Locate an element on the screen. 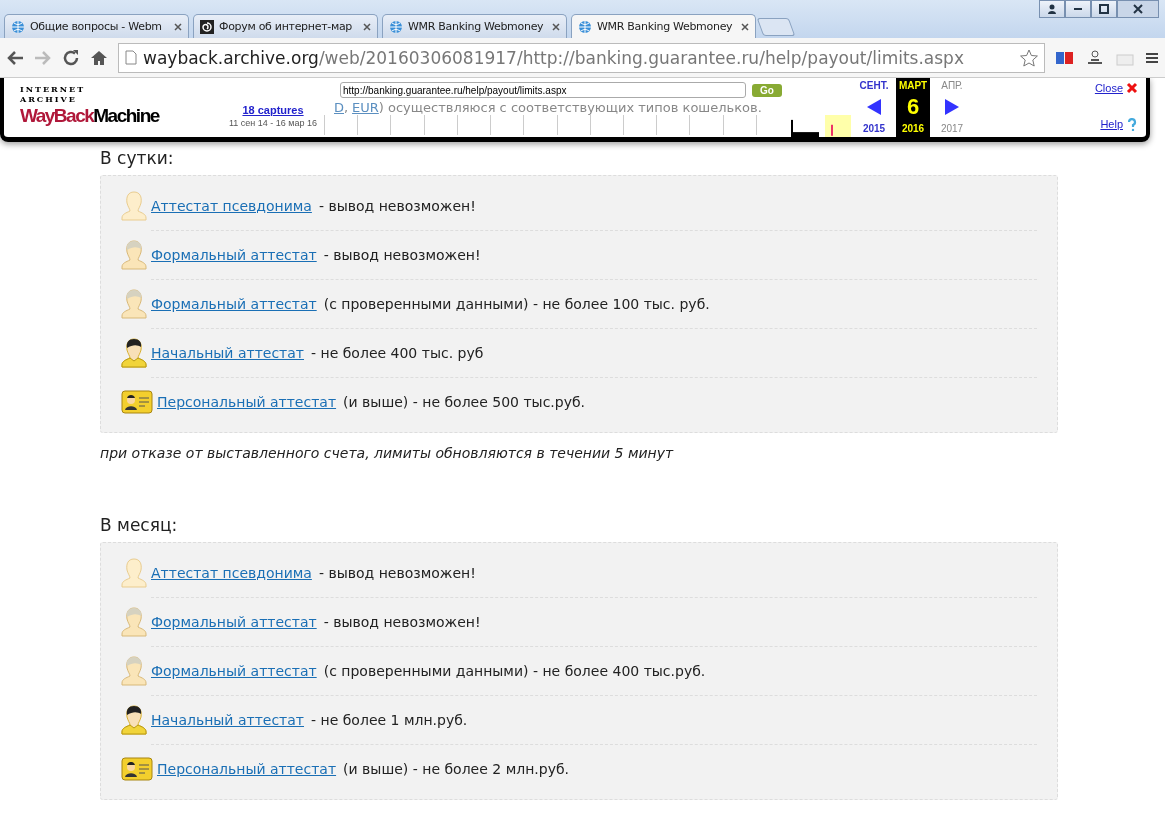  limit-text: (с проверенными данными) - не более 100 тыс. руб. is located at coordinates (516, 304).